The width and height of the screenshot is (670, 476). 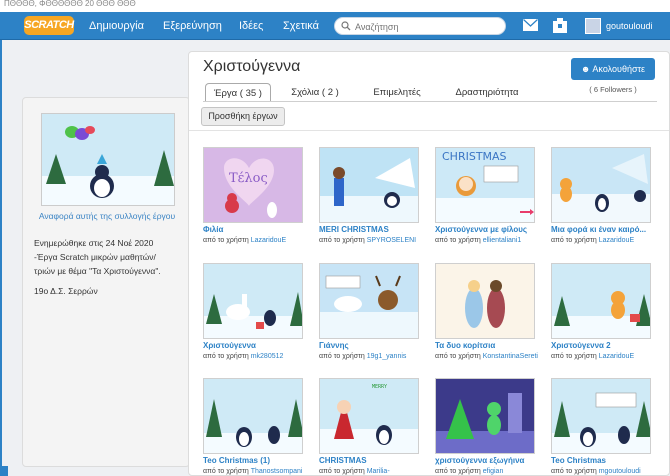 I want to click on project-title: Teo Christmas (1), so click(x=258, y=460).